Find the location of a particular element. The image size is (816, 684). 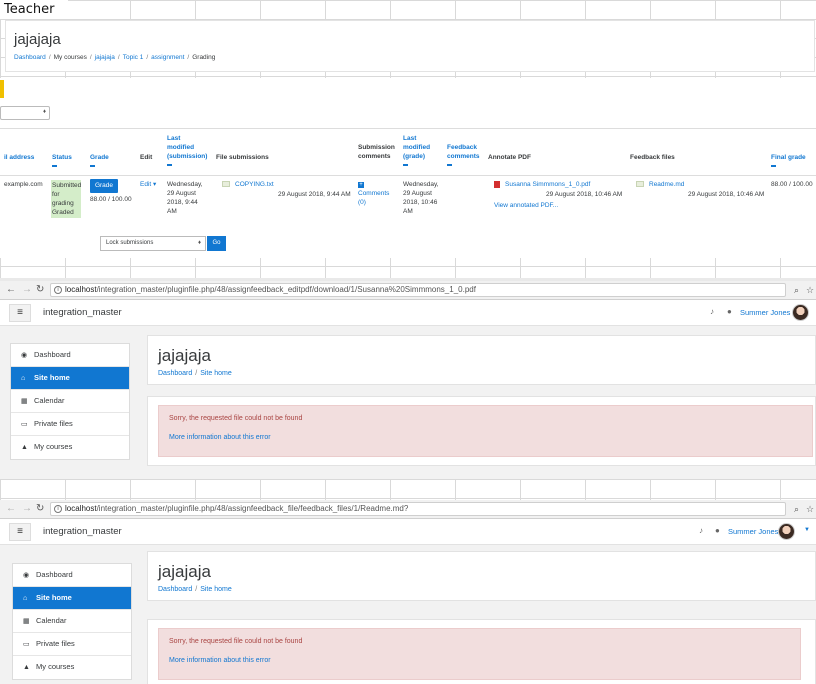

cell-feedback-date: 29 August 2018, 10:46 AM is located at coordinates (726, 194).